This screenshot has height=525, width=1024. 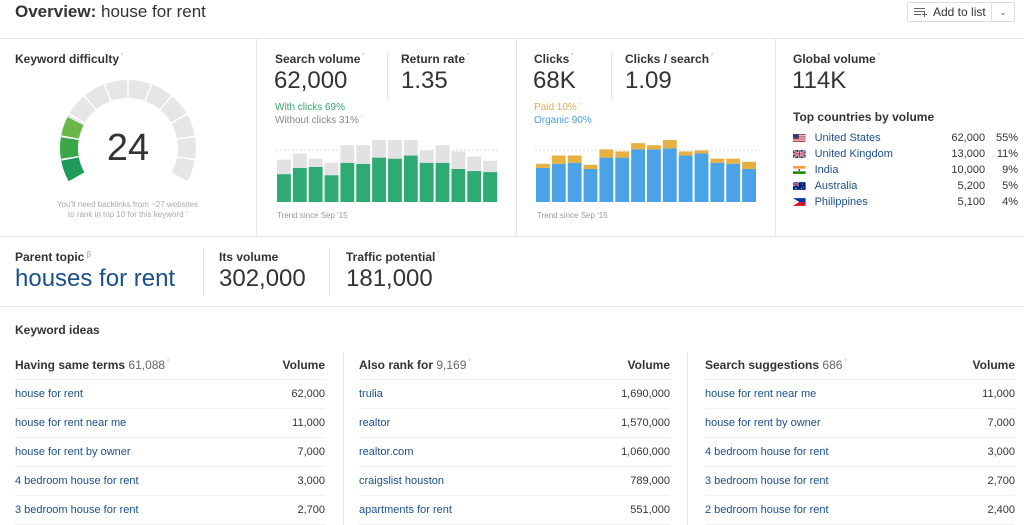 What do you see at coordinates (401, 481) in the screenshot?
I see `keyword-link: craigslist houston` at bounding box center [401, 481].